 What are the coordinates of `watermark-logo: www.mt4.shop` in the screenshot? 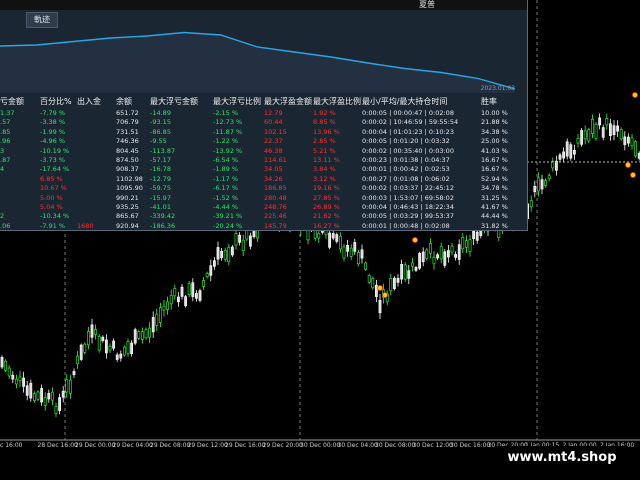 It's located at (562, 458).